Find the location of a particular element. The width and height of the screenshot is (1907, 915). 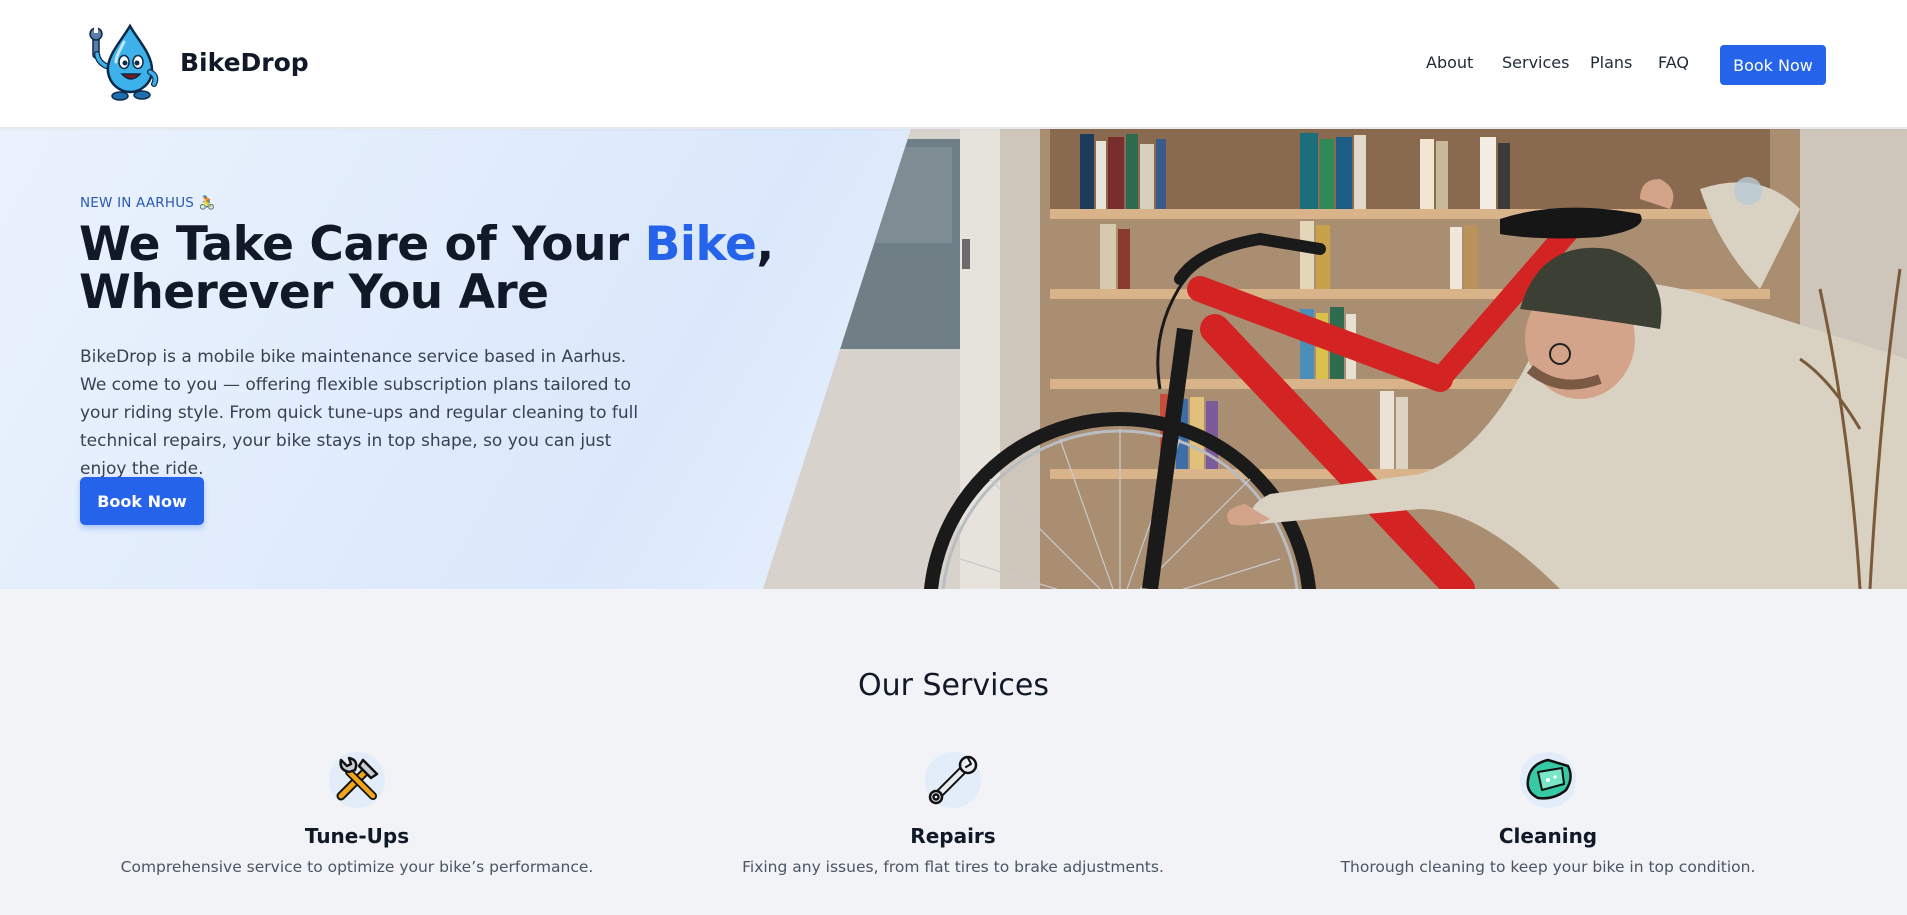

hero-title-line2: Wherever You Are is located at coordinates (314, 292).